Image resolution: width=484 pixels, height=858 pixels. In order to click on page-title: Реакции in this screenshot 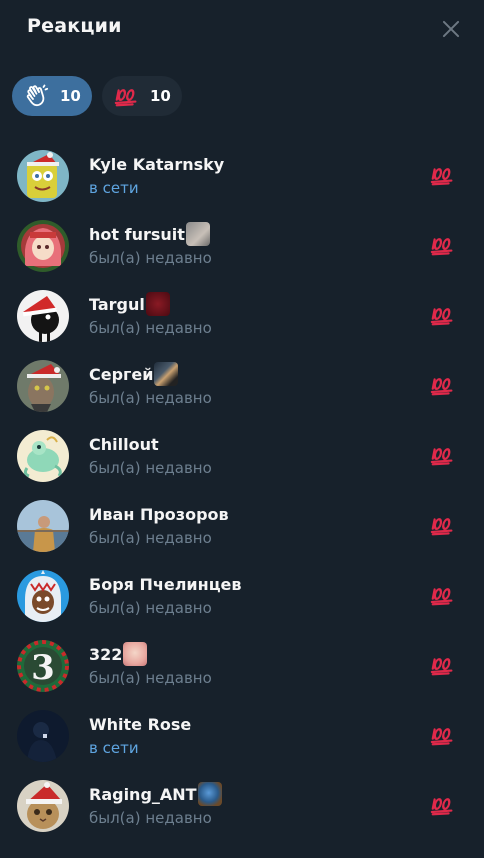, I will do `click(74, 26)`.